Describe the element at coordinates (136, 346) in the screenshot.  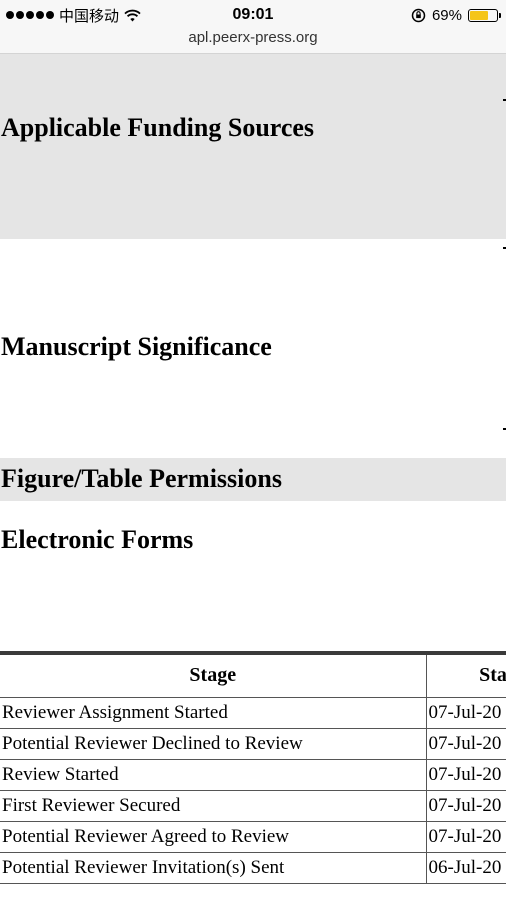
I see `section-heading-significance: Manuscript Significance` at that location.